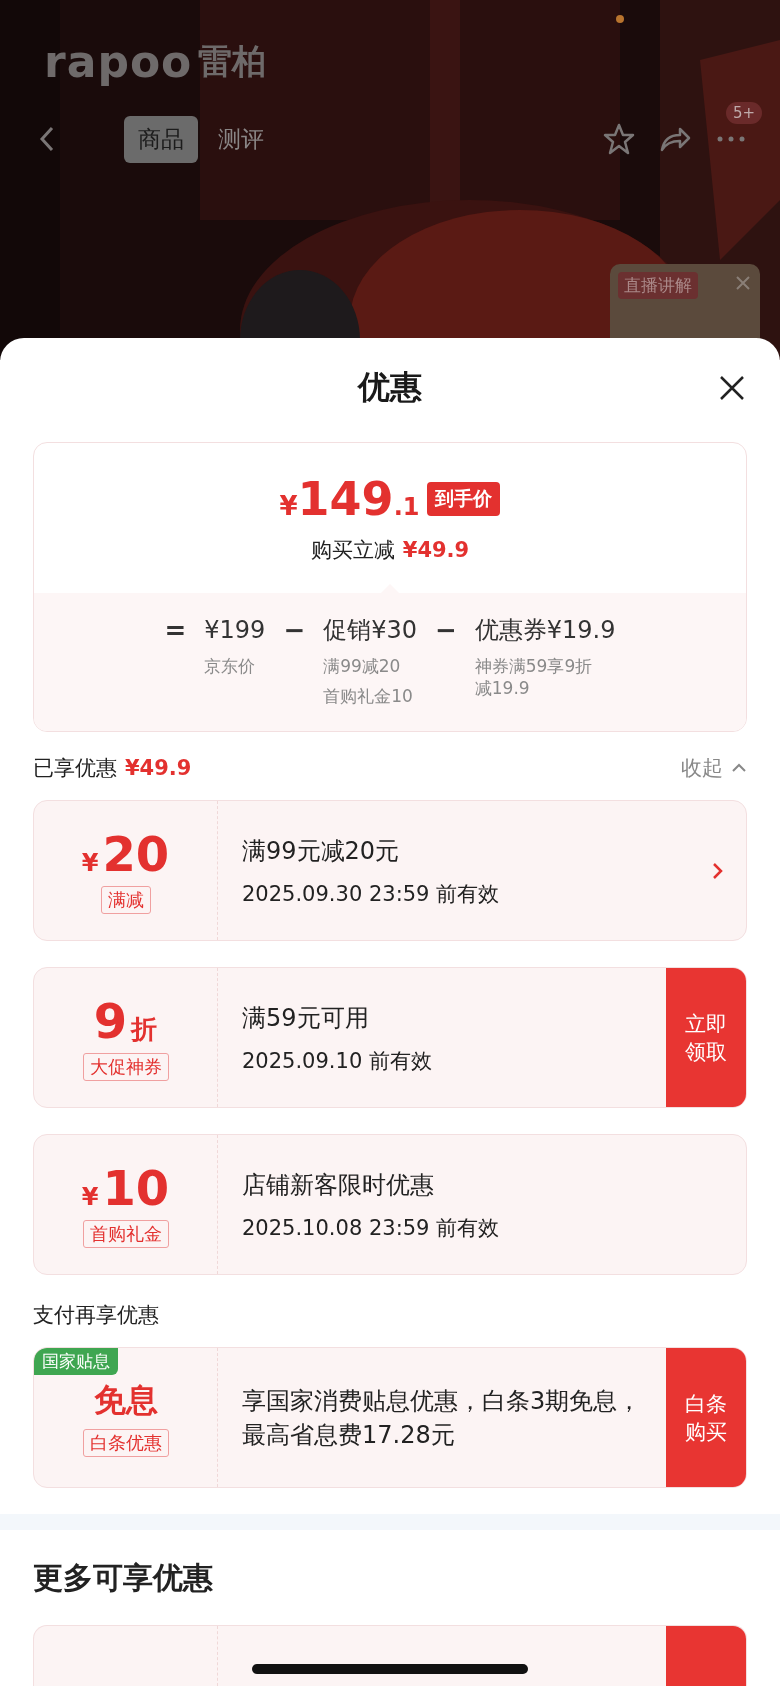 The height and width of the screenshot is (1688, 780). I want to click on section-amount: ¥49.9, so click(158, 768).